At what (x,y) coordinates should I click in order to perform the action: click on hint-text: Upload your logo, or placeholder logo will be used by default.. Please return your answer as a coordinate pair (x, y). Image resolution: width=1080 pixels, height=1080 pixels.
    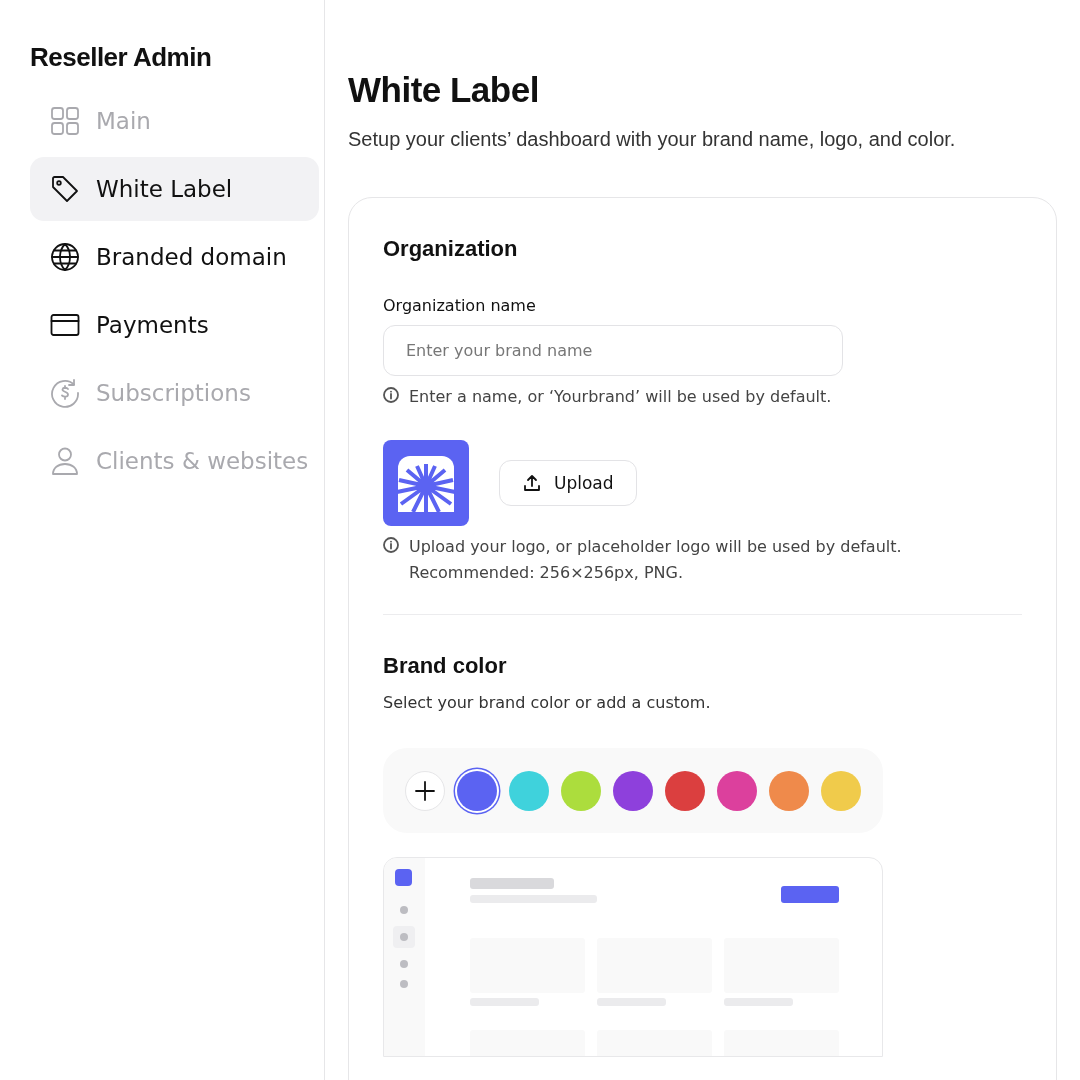
    Looking at the image, I should click on (655, 547).